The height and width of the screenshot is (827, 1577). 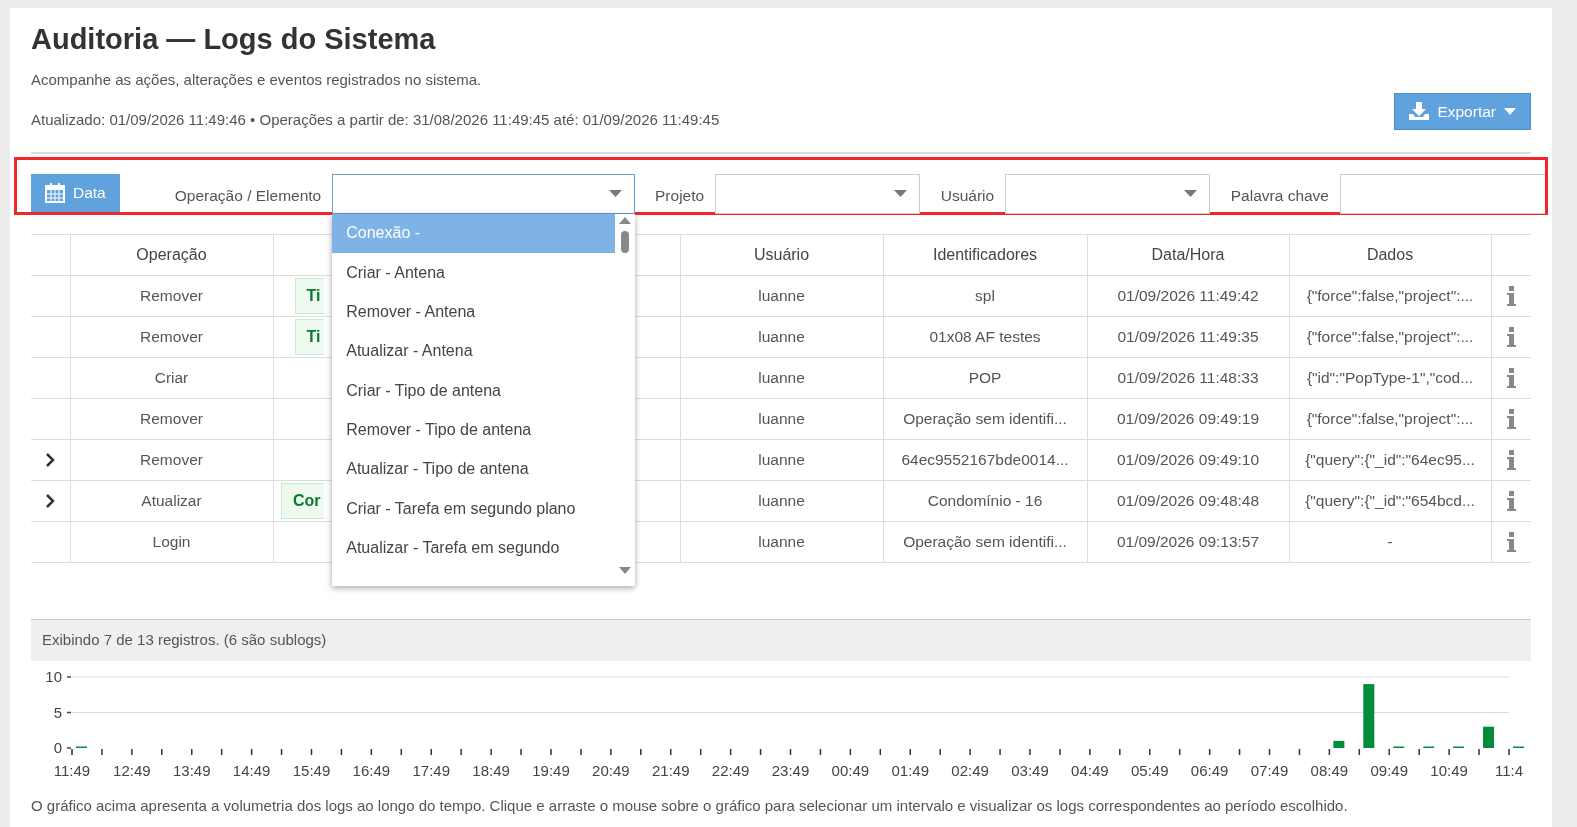 What do you see at coordinates (1279, 195) in the screenshot?
I see `filter-label: Palavra chave` at bounding box center [1279, 195].